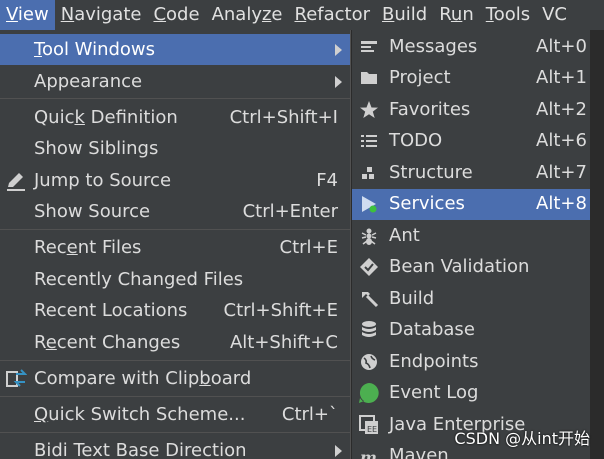 This screenshot has width=604, height=459. I want to click on tool-window-favorites: Favorites Alt+2, so click(471, 110).